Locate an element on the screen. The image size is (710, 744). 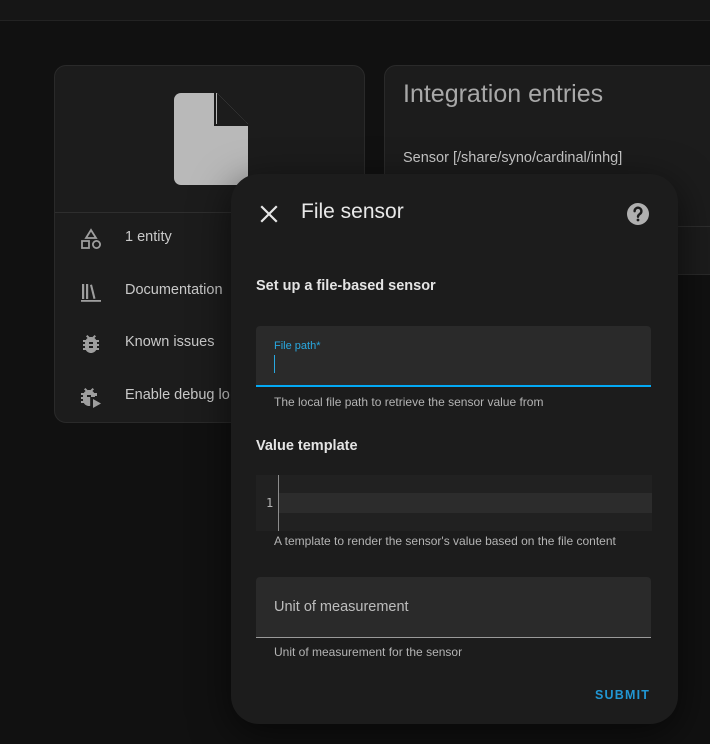
unit-of-measurement-input is located at coordinates (453, 607).